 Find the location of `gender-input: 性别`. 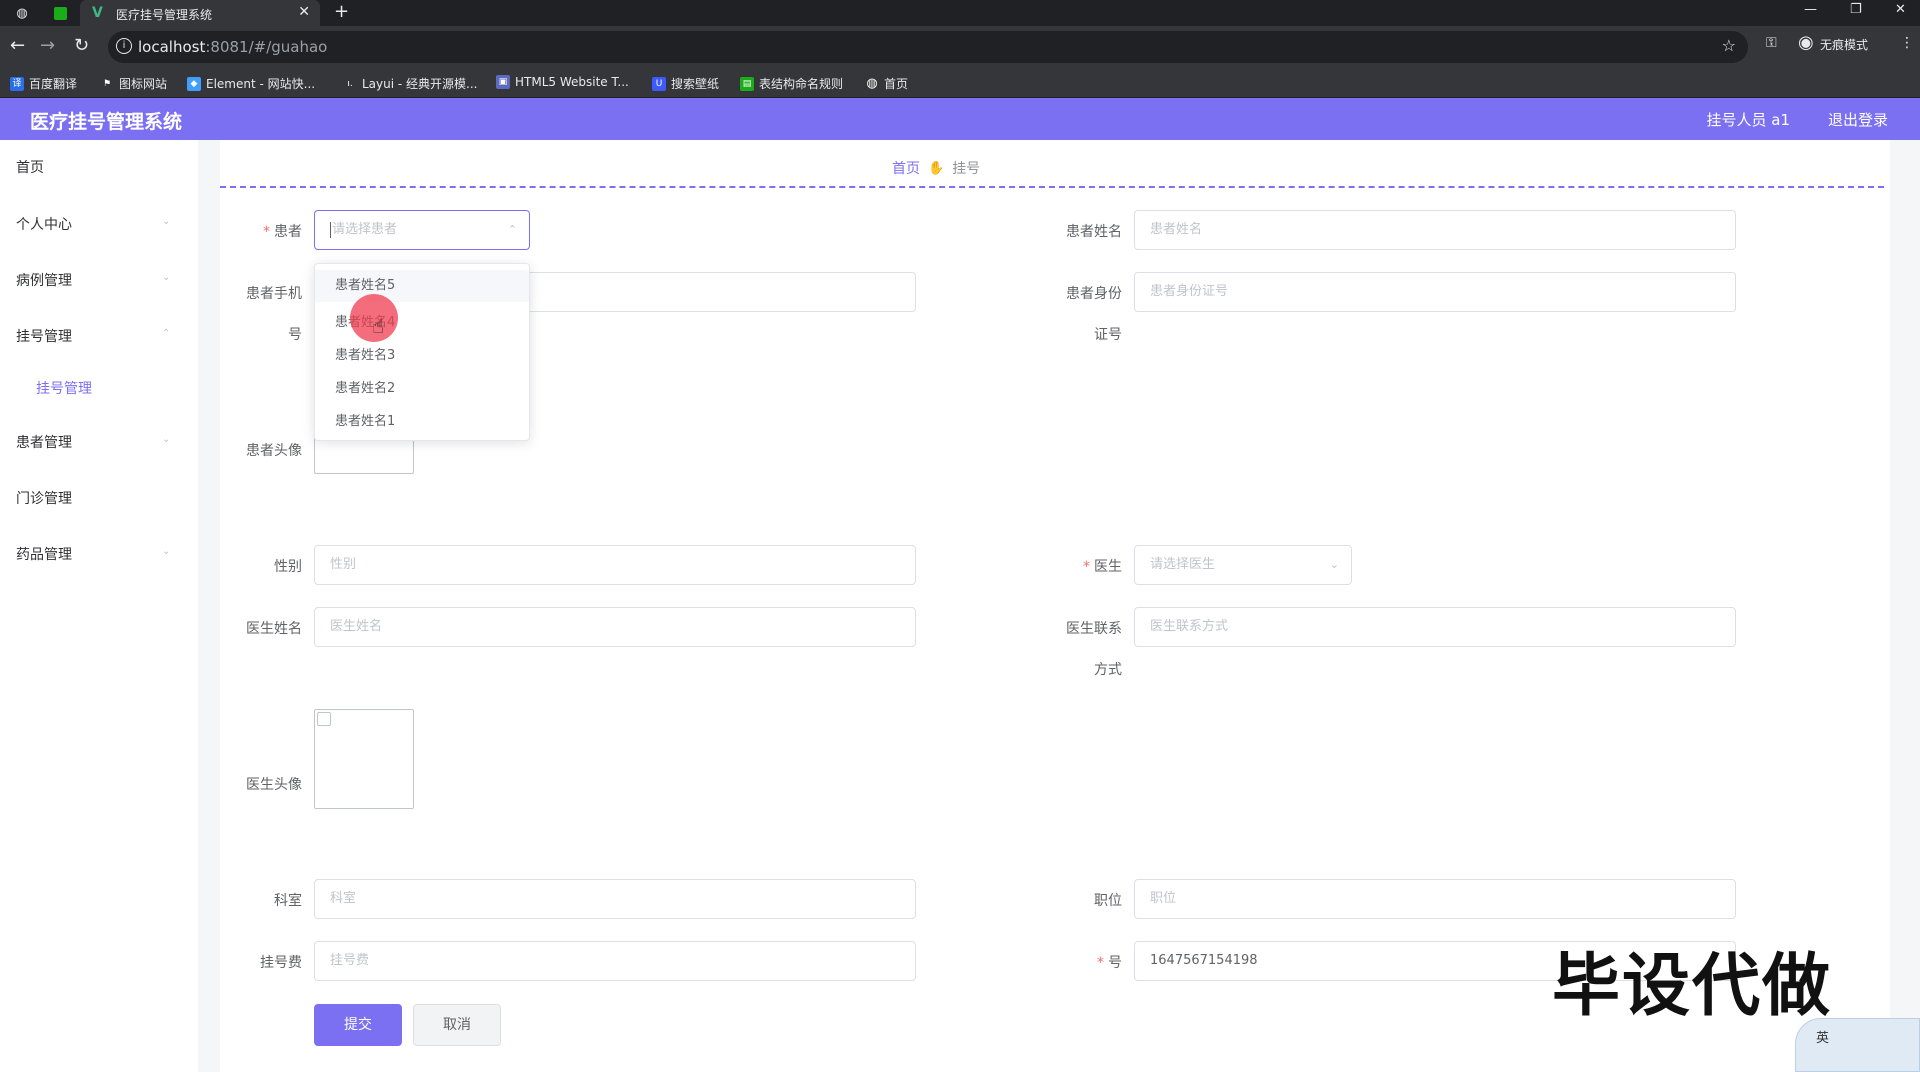

gender-input: 性别 is located at coordinates (615, 565).